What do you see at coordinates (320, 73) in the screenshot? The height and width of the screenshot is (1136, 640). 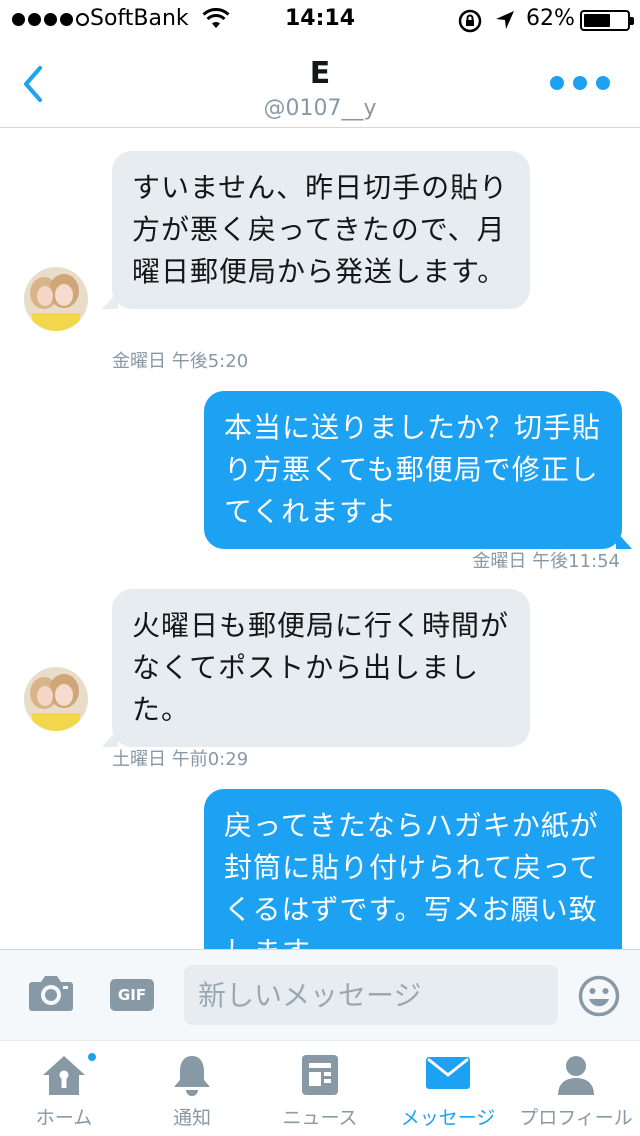 I see `conversation-title: E` at bounding box center [320, 73].